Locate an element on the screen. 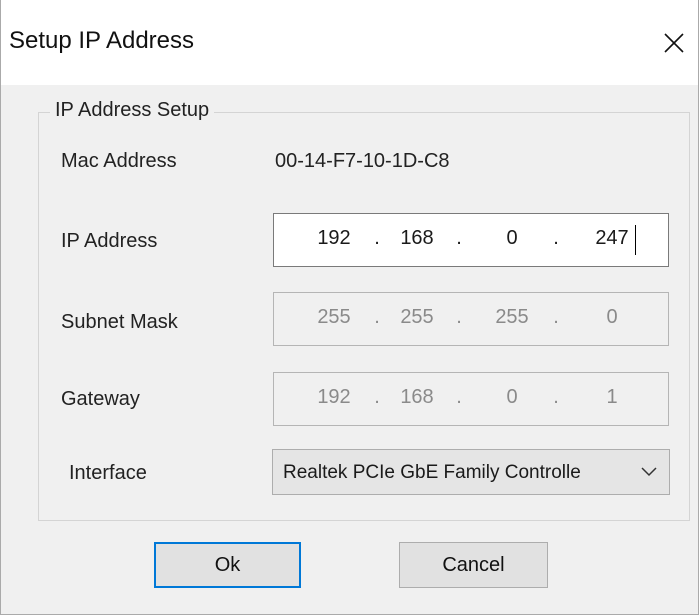 This screenshot has height=616, width=700. window-title: Setup IP Address is located at coordinates (102, 40).